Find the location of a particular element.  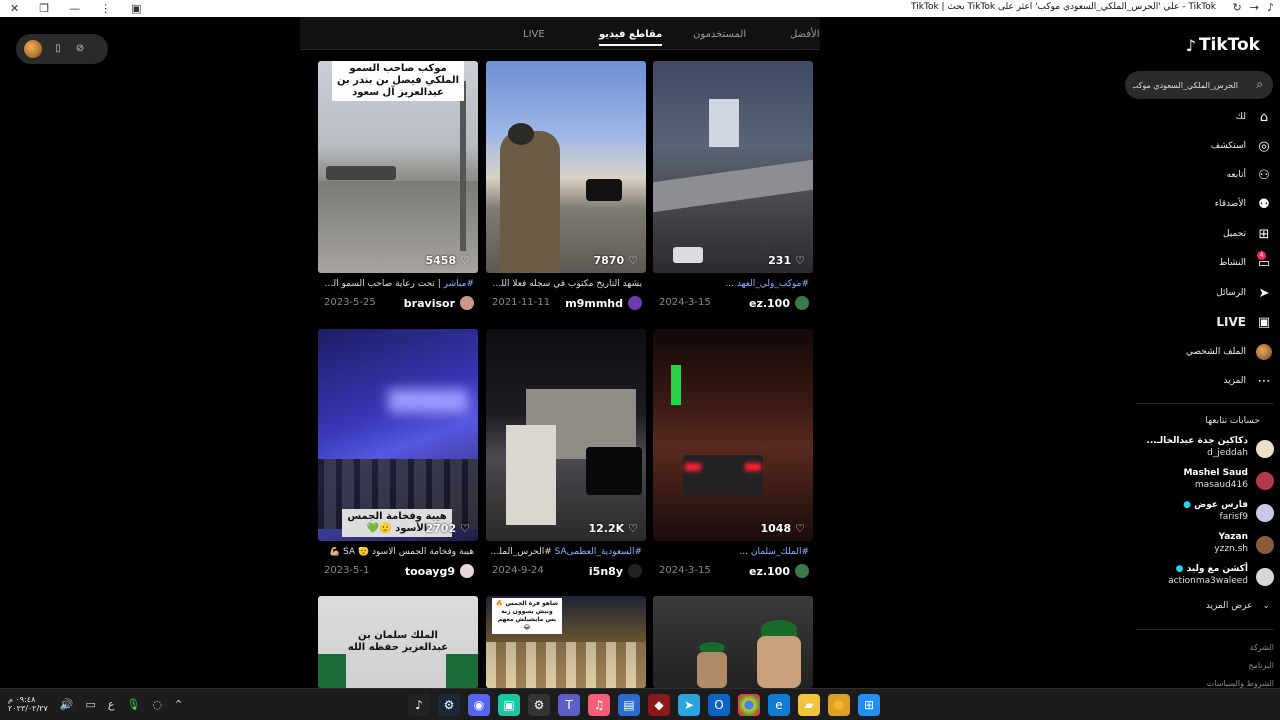

video-thumbnail: 7870 ♡ is located at coordinates (566, 167).